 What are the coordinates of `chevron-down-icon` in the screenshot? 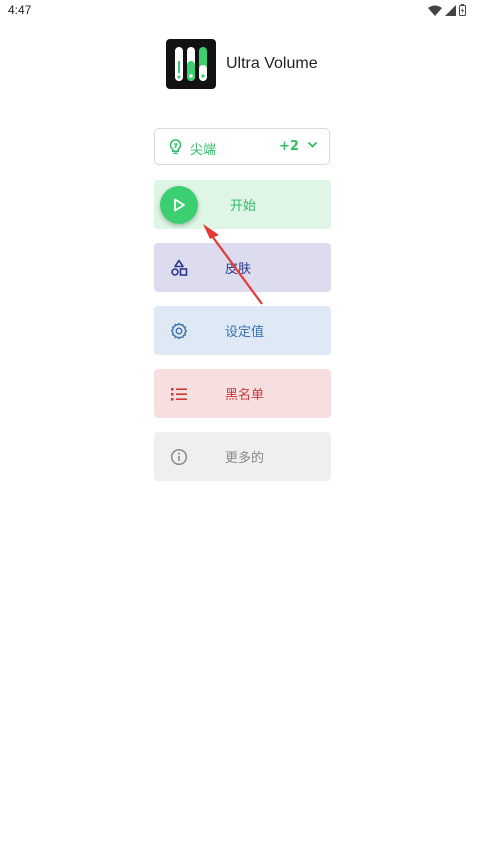 It's located at (312, 144).